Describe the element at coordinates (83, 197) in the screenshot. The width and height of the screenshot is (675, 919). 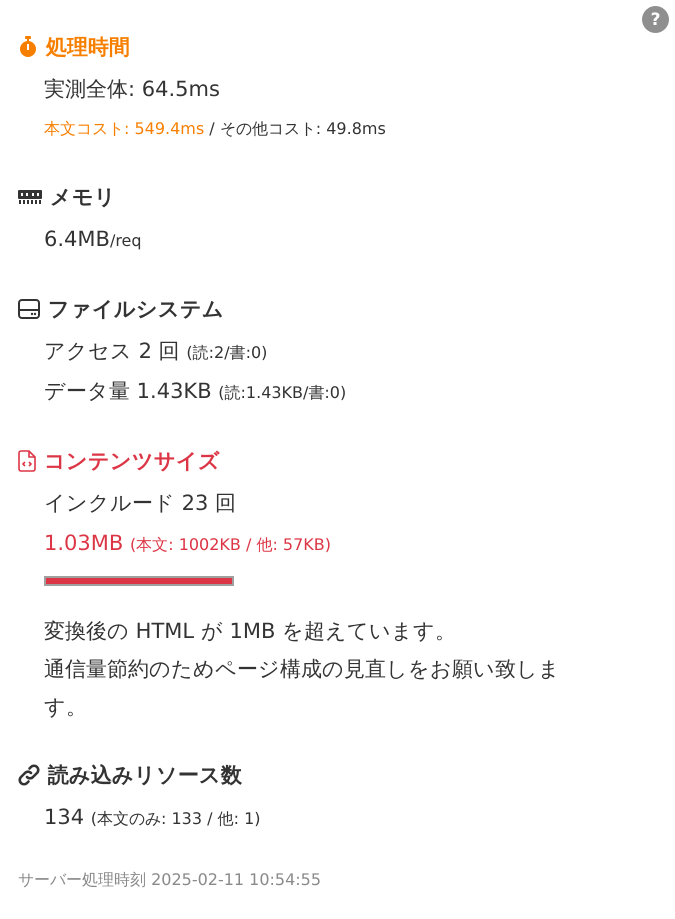
I see `section-title: メモリ` at that location.